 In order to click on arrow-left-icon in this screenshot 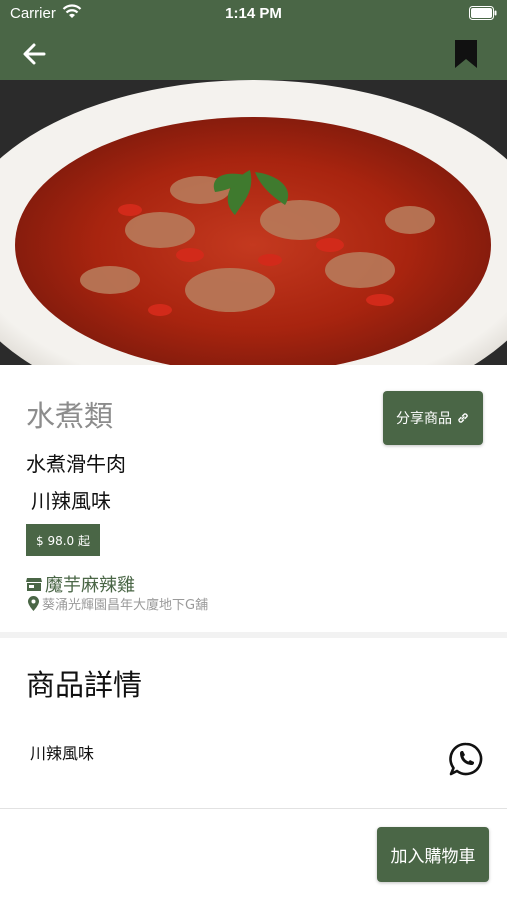, I will do `click(34, 54)`.